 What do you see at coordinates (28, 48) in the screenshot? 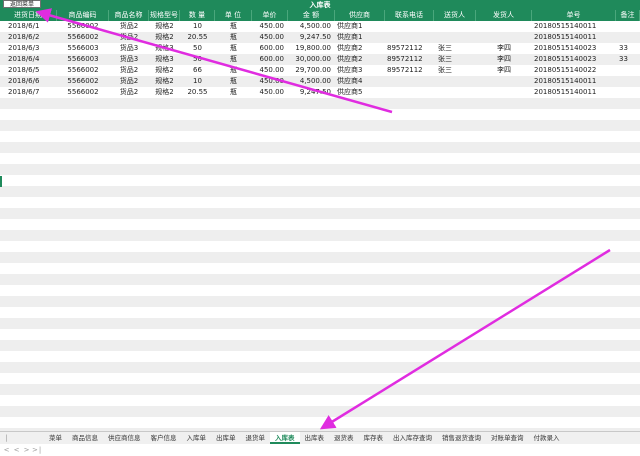
I see `table-cell: 2018/6/3` at bounding box center [28, 48].